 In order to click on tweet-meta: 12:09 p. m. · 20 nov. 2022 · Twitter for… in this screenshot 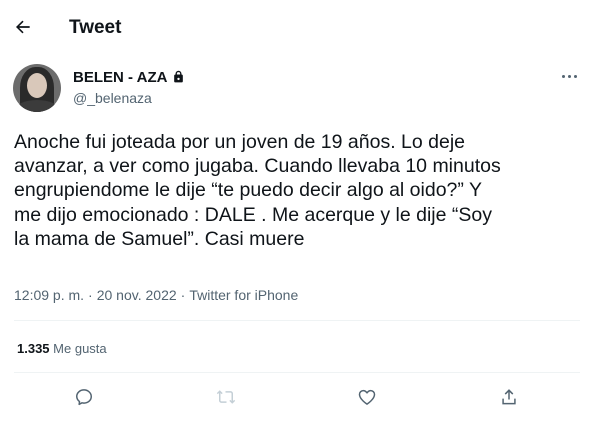, I will do `click(156, 295)`.